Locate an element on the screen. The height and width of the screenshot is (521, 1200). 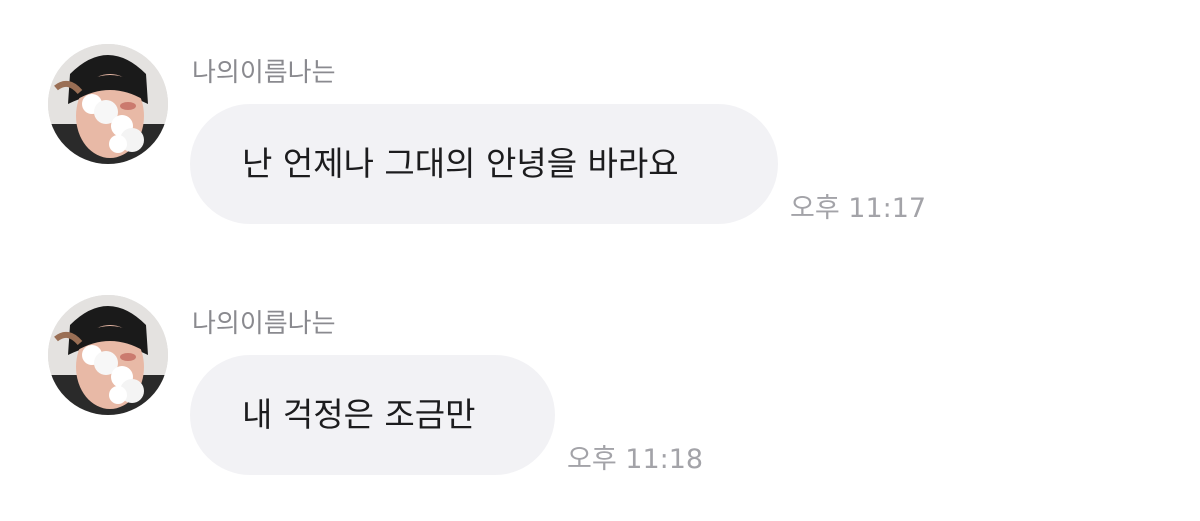
message-timestamp: 오후 11:18 is located at coordinates (635, 459).